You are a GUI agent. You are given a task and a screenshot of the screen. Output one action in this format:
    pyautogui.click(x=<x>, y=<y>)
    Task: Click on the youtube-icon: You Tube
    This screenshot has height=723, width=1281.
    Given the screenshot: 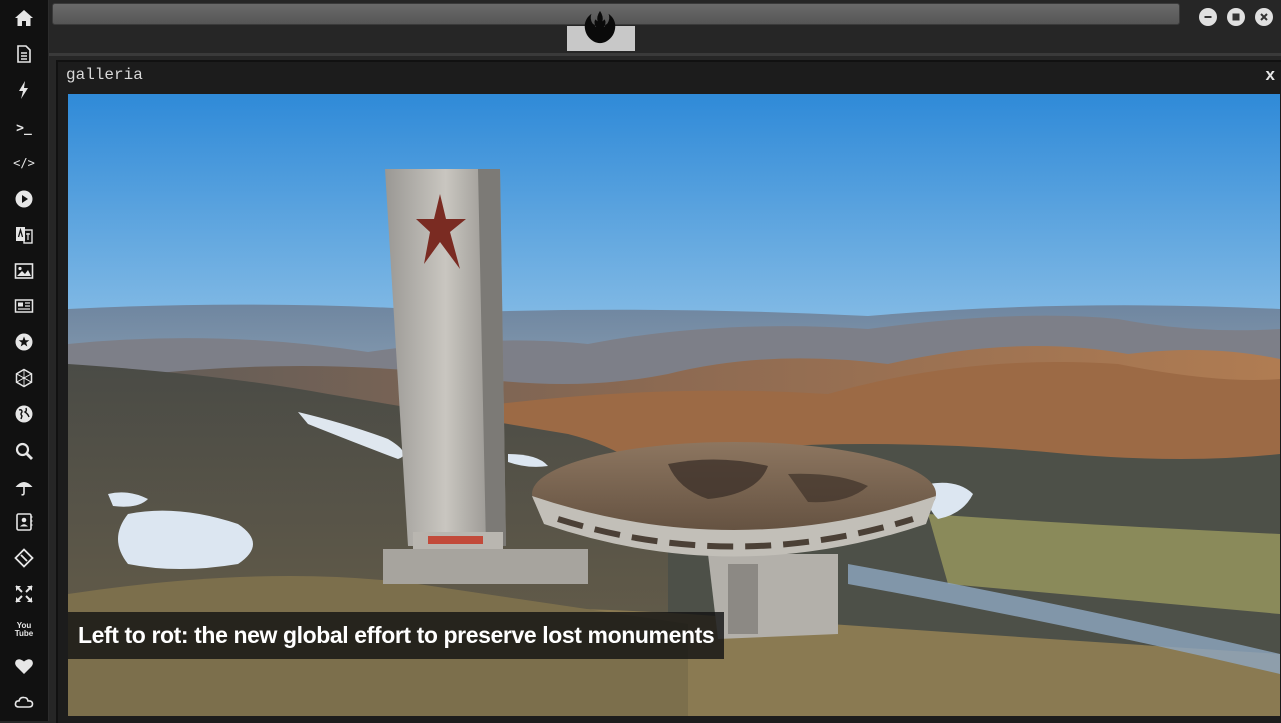 What is the action you would take?
    pyautogui.click(x=24, y=630)
    